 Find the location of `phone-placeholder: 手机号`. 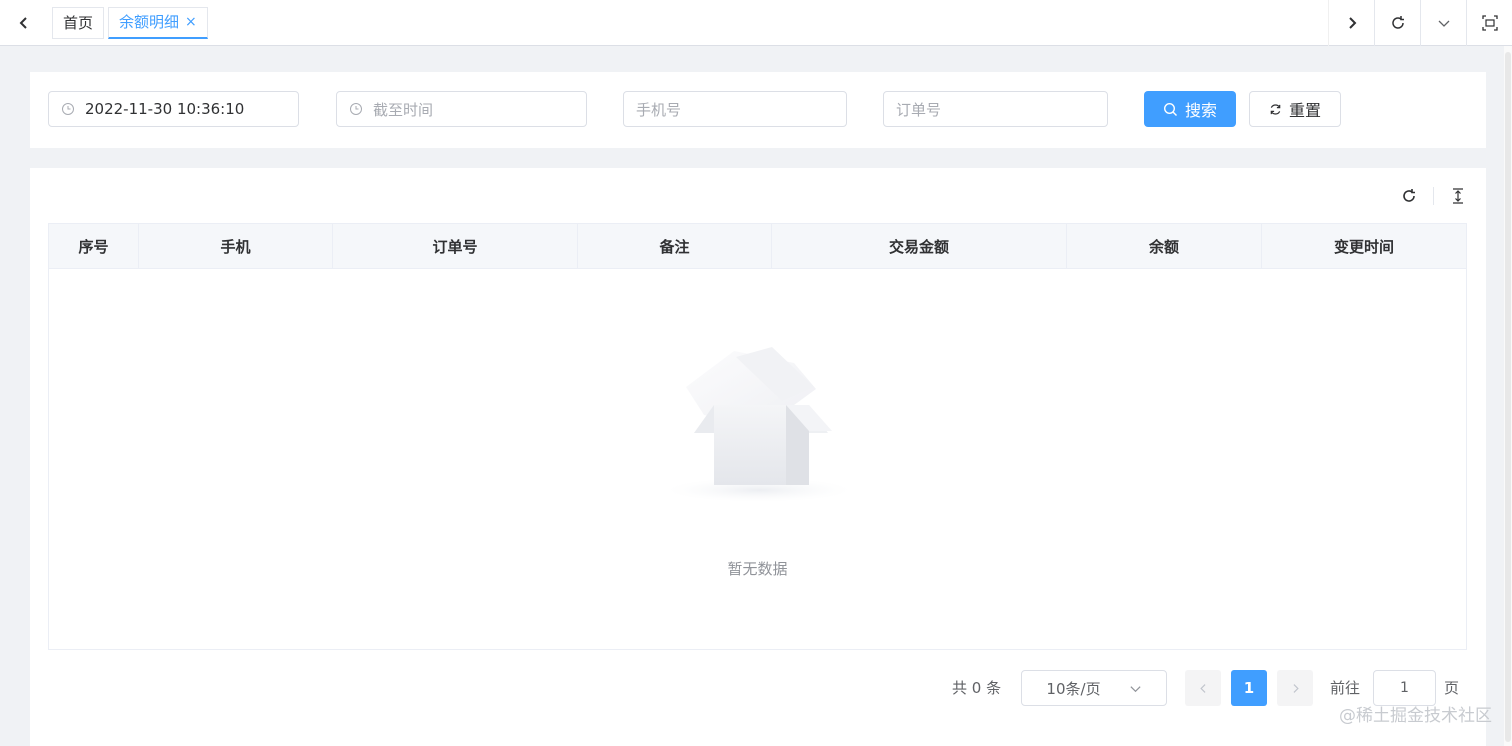

phone-placeholder: 手机号 is located at coordinates (659, 109).